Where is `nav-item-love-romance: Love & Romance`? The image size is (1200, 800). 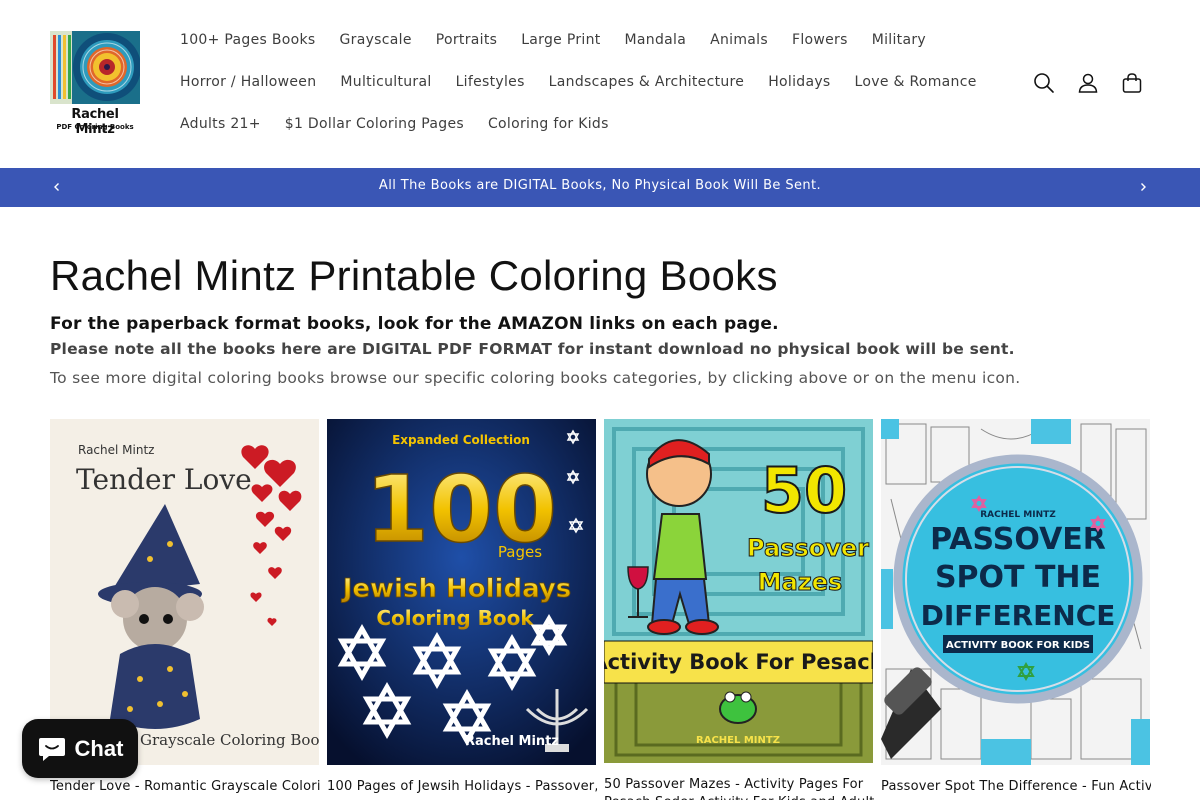 nav-item-love-romance: Love & Romance is located at coordinates (916, 84).